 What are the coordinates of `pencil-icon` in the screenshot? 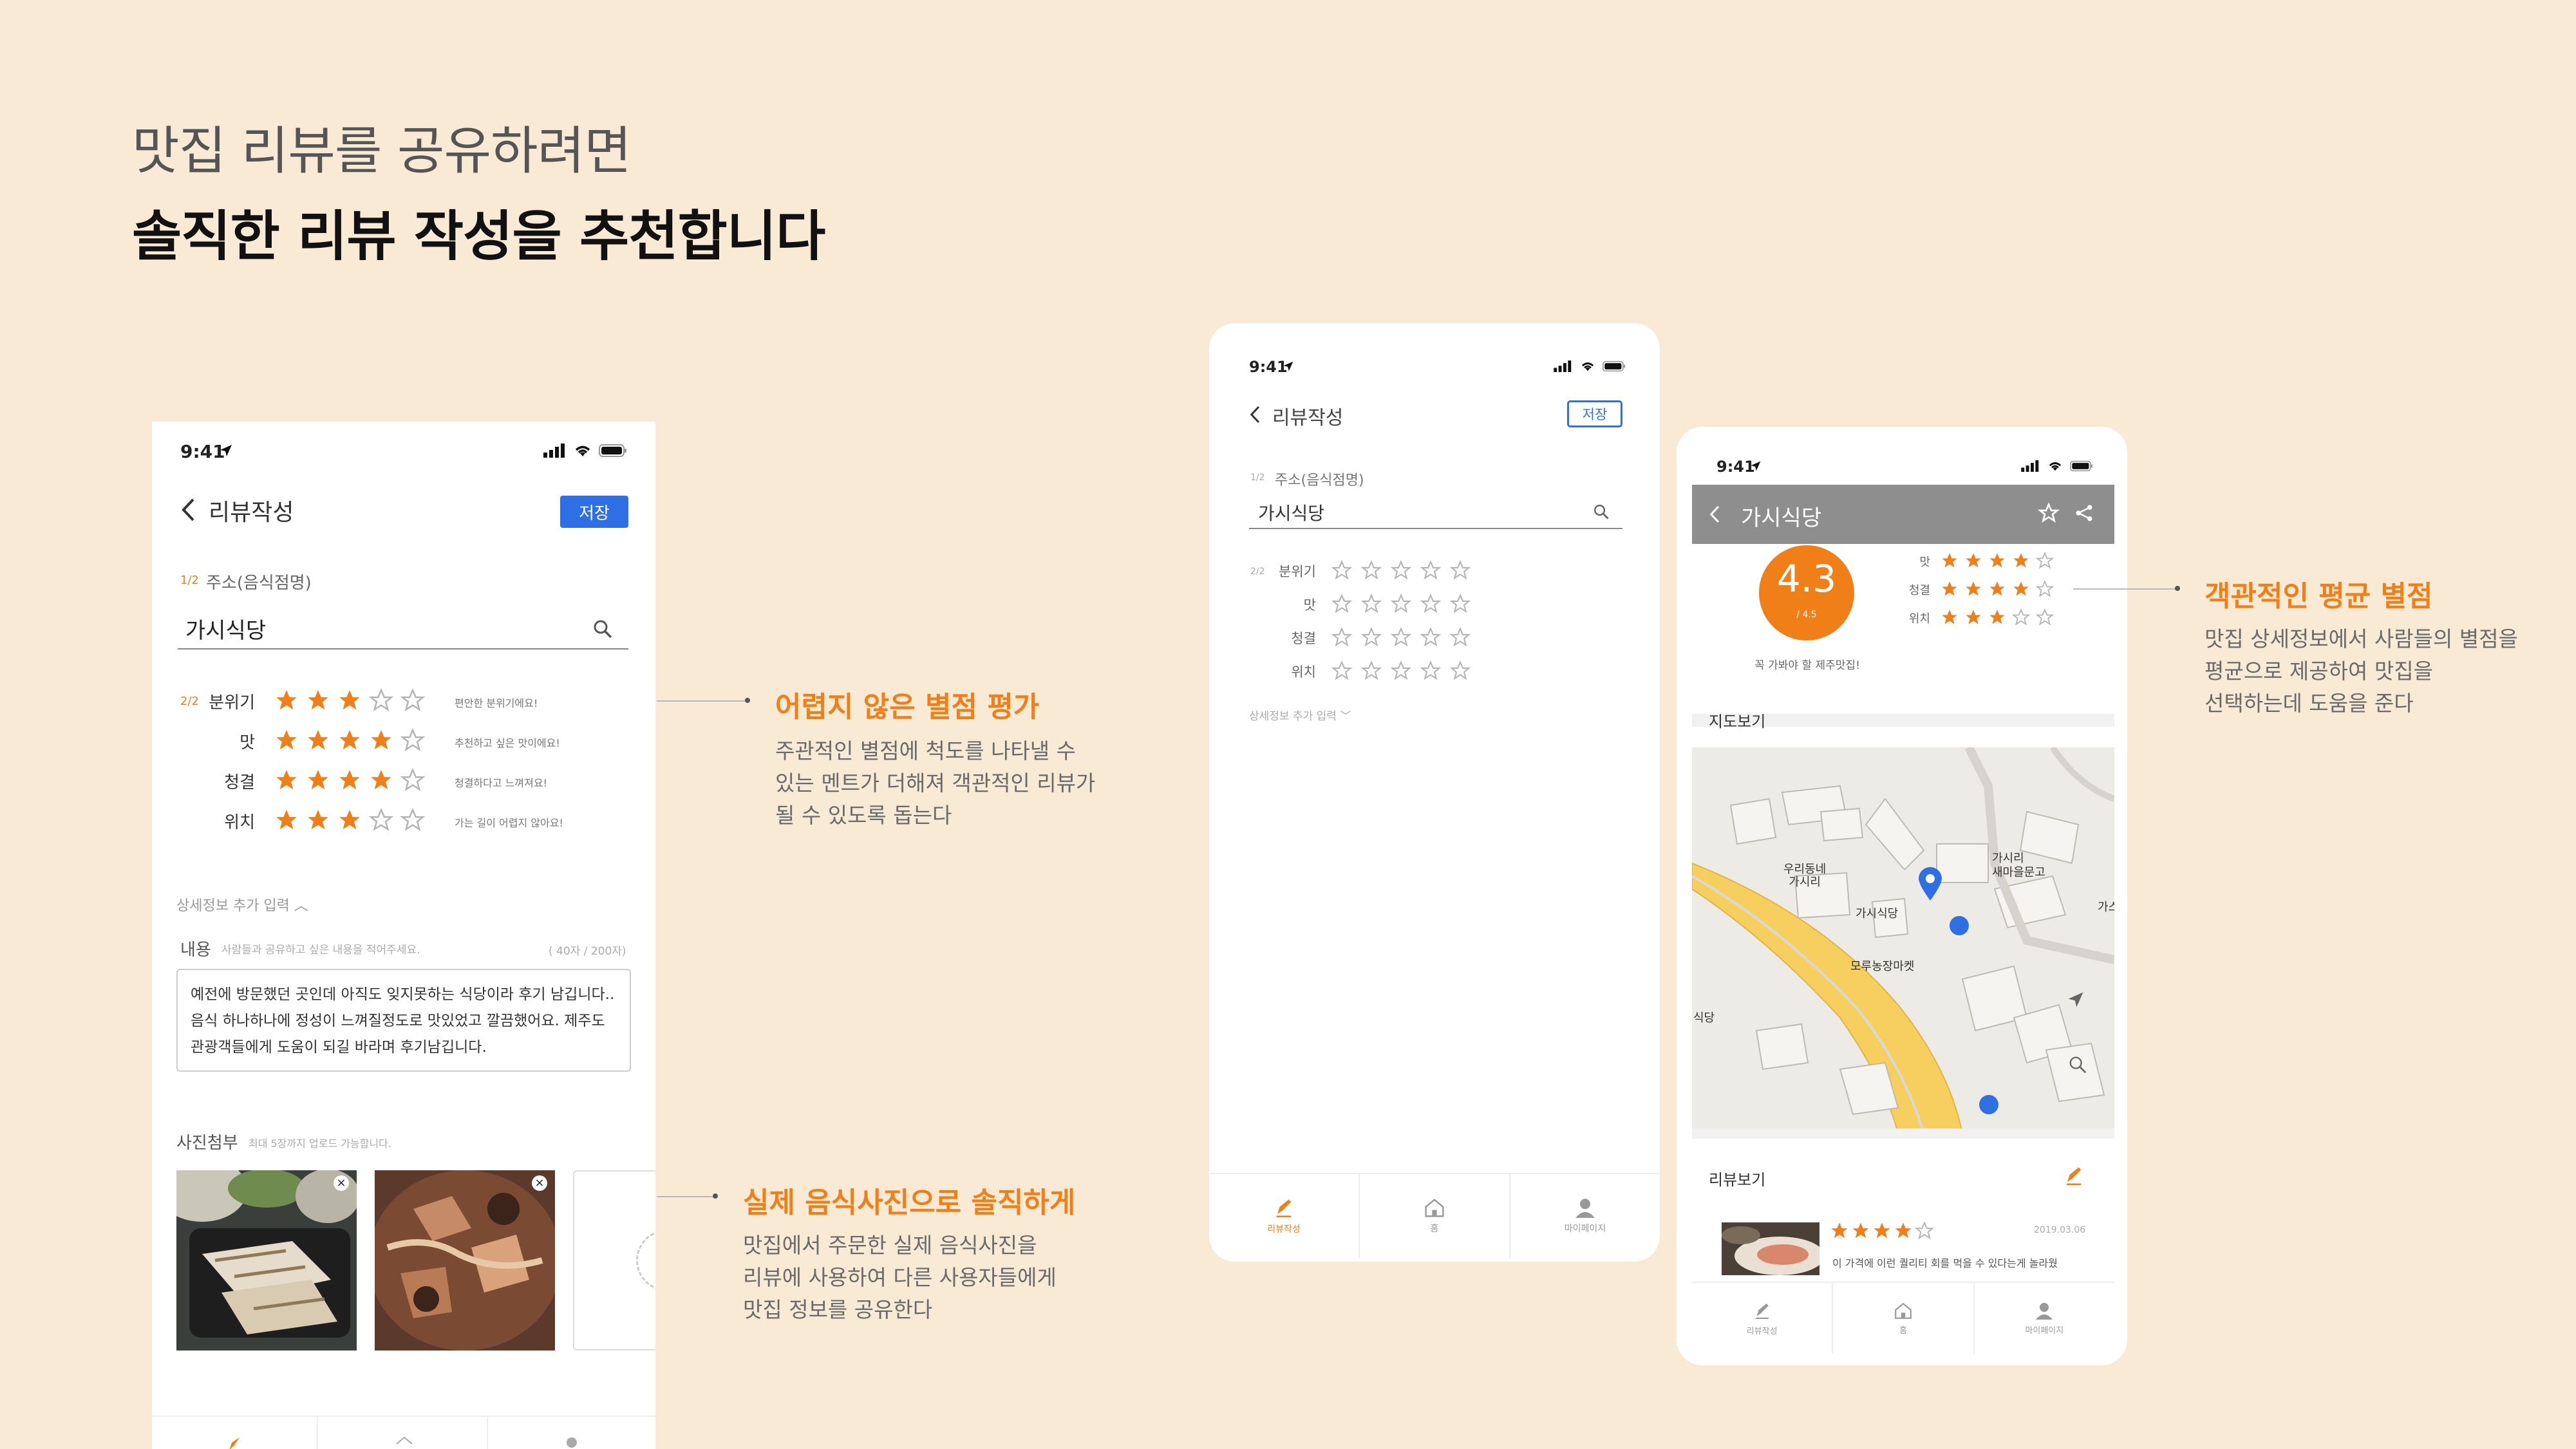 It's located at (234, 1442).